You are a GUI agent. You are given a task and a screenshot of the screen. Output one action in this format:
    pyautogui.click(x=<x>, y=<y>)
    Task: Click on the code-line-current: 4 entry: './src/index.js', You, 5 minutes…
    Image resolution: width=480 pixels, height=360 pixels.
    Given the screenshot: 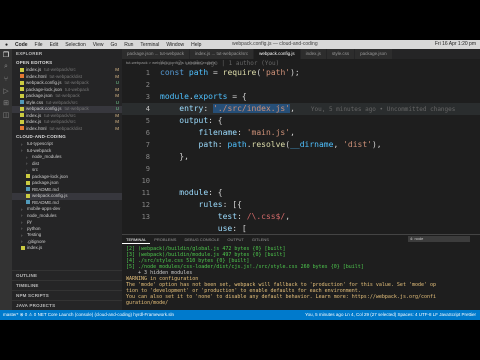 What is the action you would take?
    pyautogui.click(x=301, y=109)
    